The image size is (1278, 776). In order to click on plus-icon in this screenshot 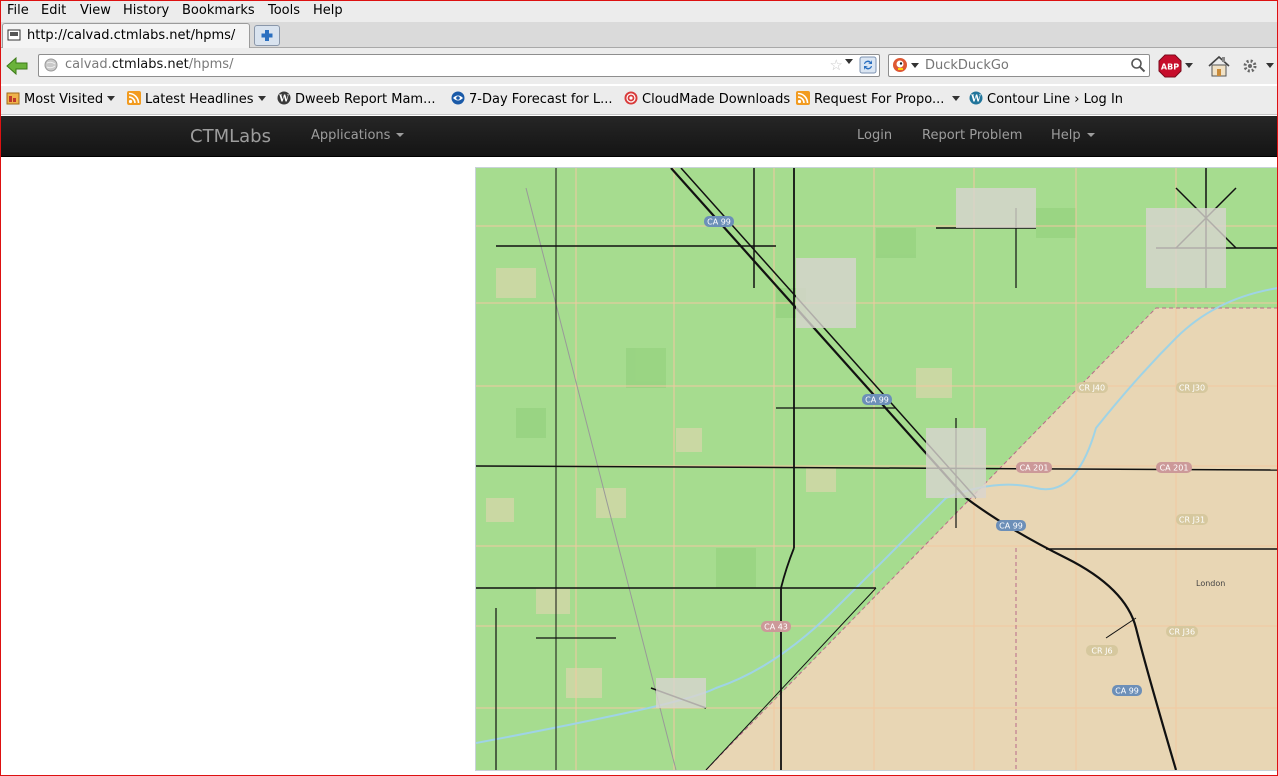, I will do `click(267, 35)`.